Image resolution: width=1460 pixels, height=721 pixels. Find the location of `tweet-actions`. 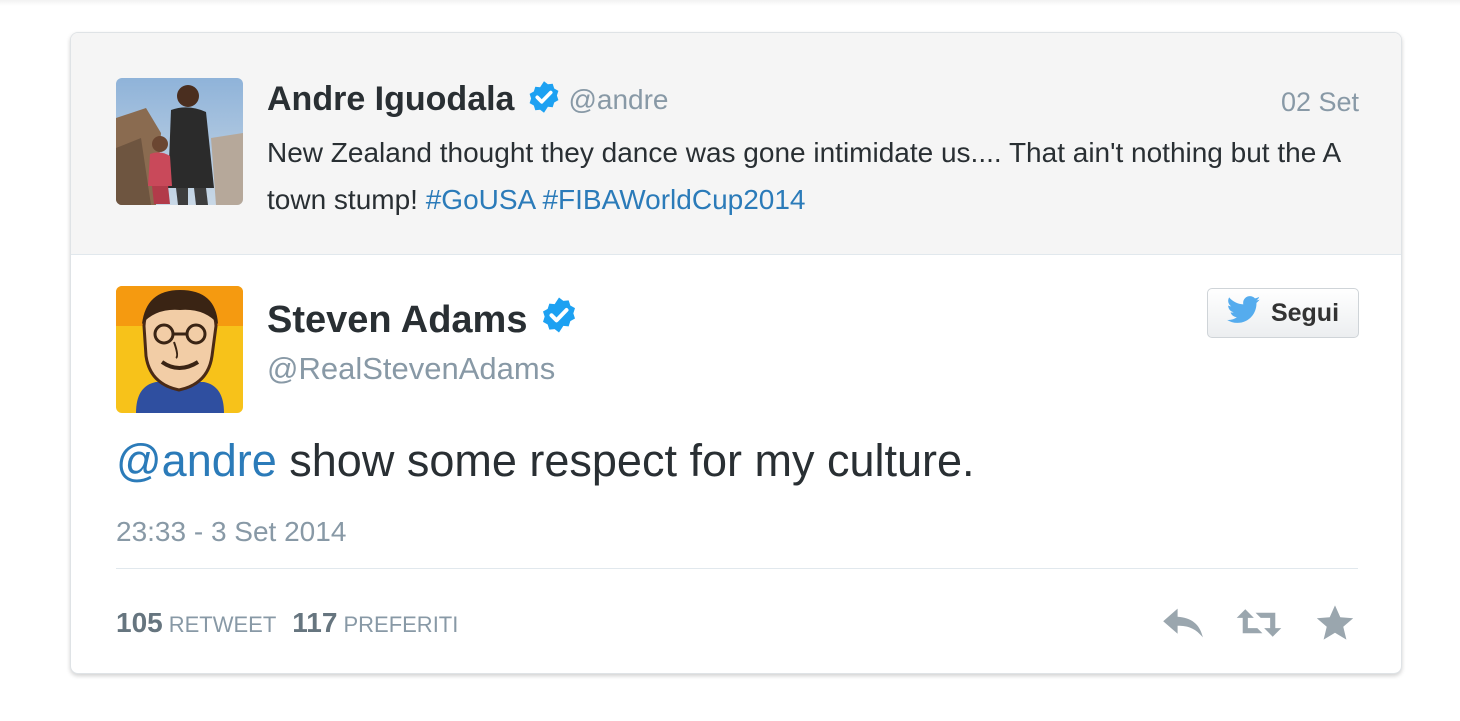

tweet-actions is located at coordinates (1259, 623).